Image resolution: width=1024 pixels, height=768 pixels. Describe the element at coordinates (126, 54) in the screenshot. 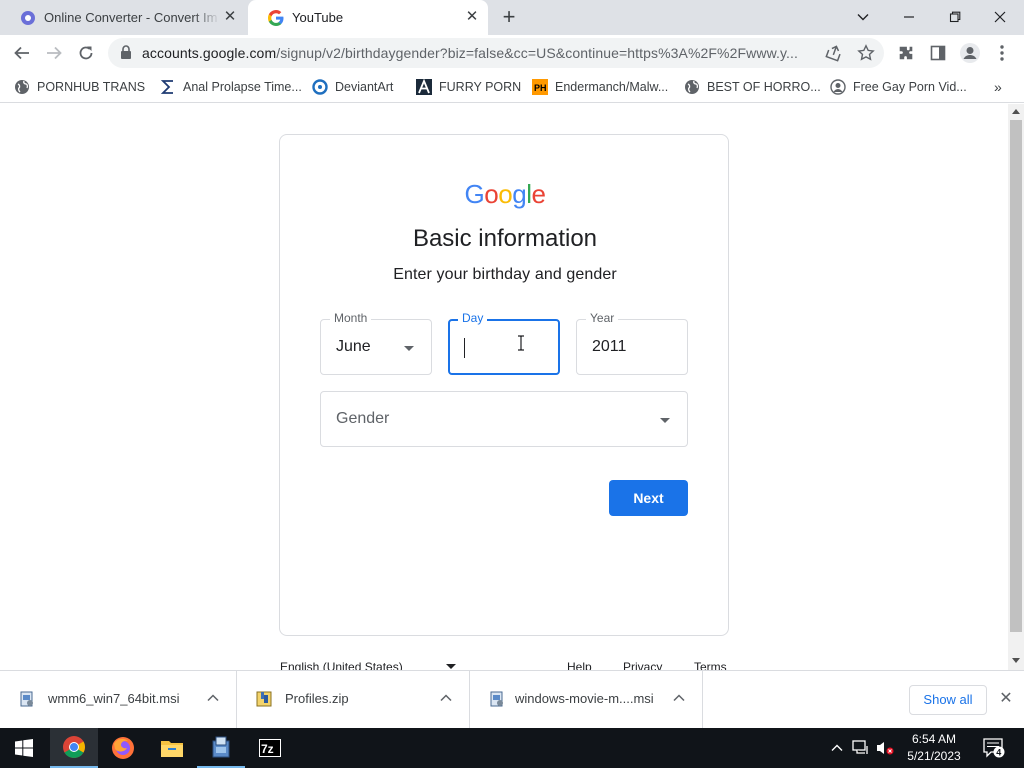

I see `lock-icon` at that location.